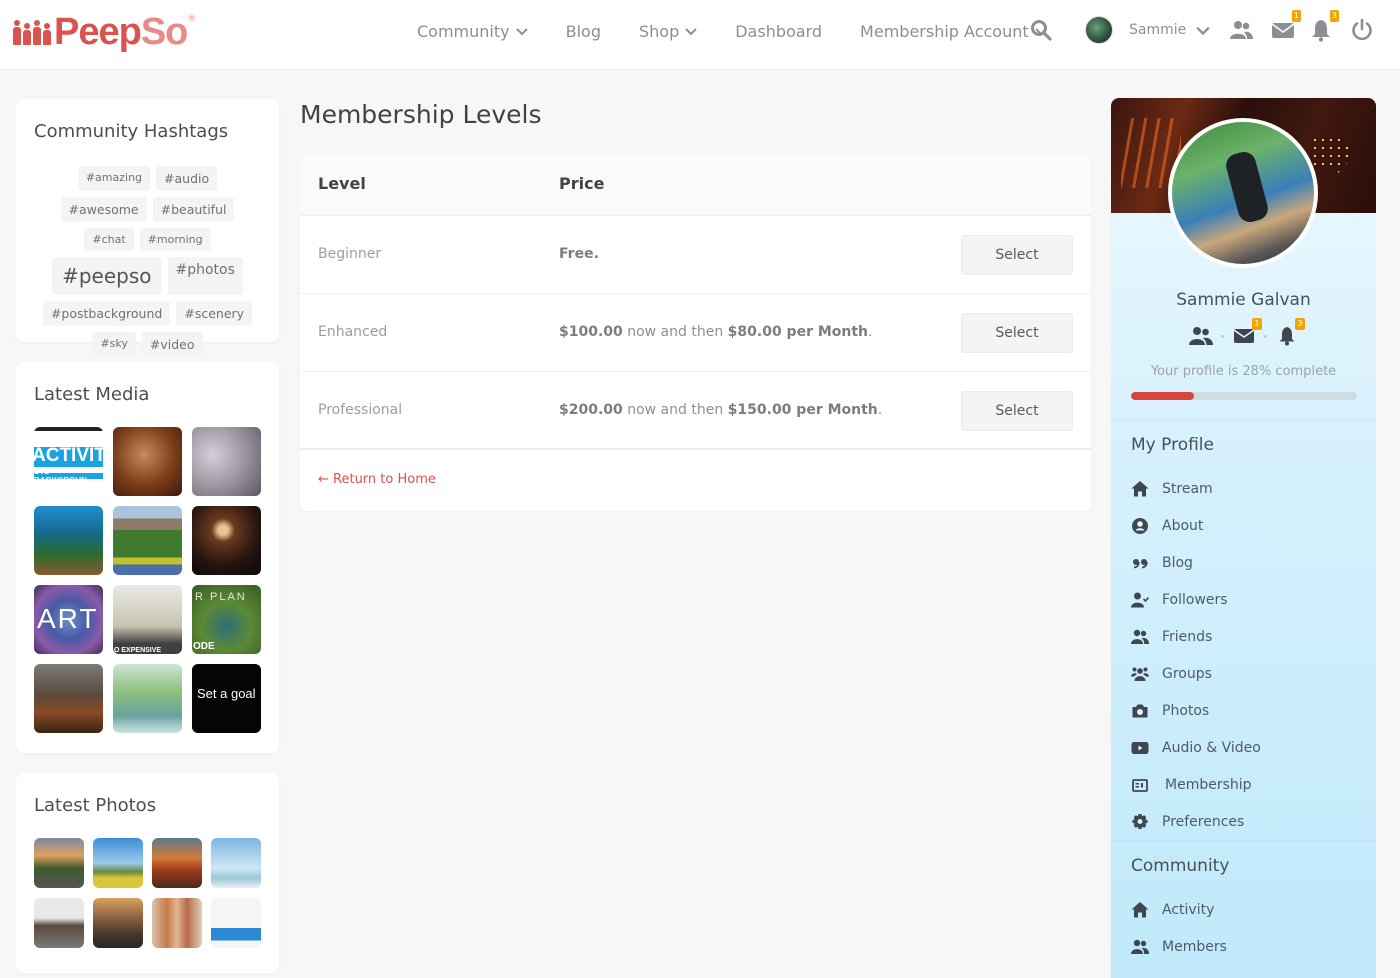 This screenshot has height=978, width=1400. I want to click on search-icon, so click(1041, 30).